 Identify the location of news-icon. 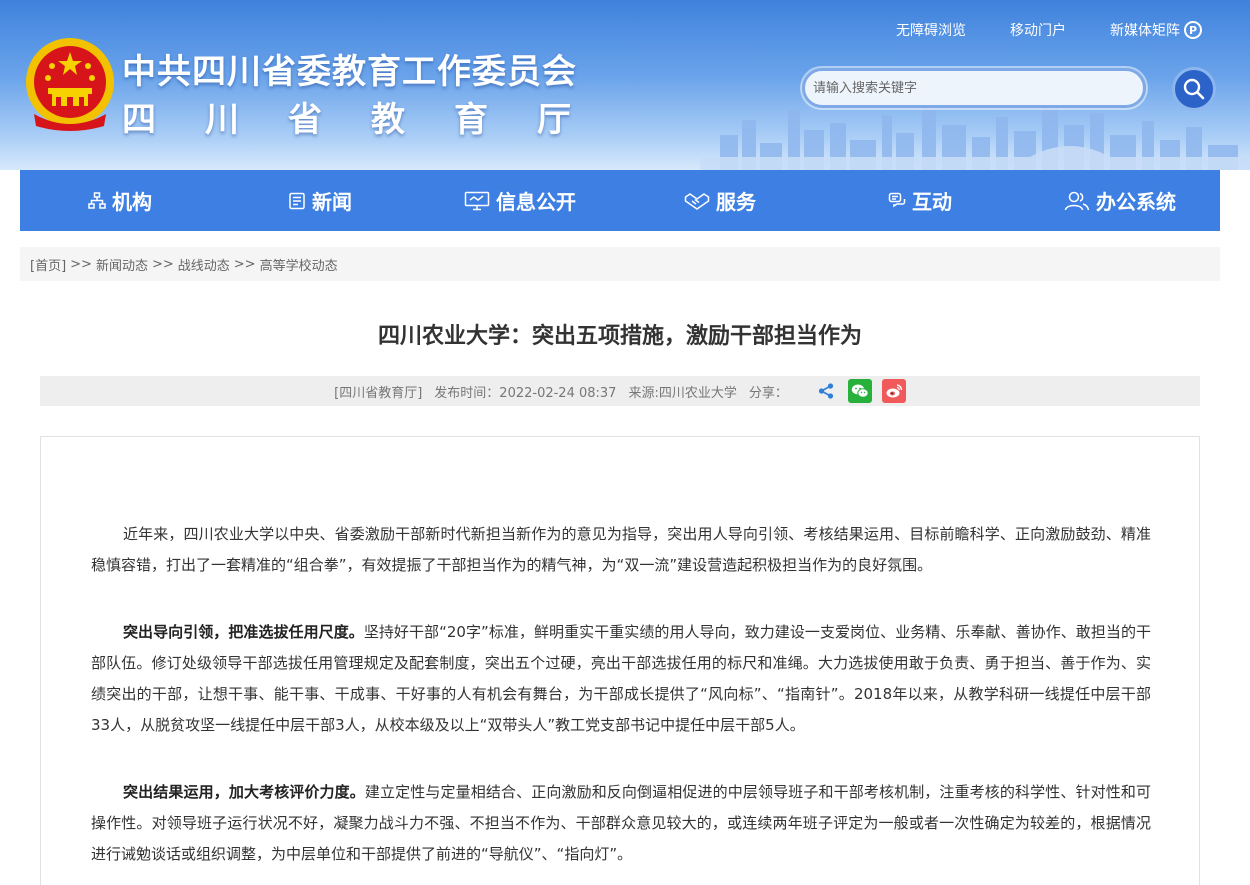
(297, 200).